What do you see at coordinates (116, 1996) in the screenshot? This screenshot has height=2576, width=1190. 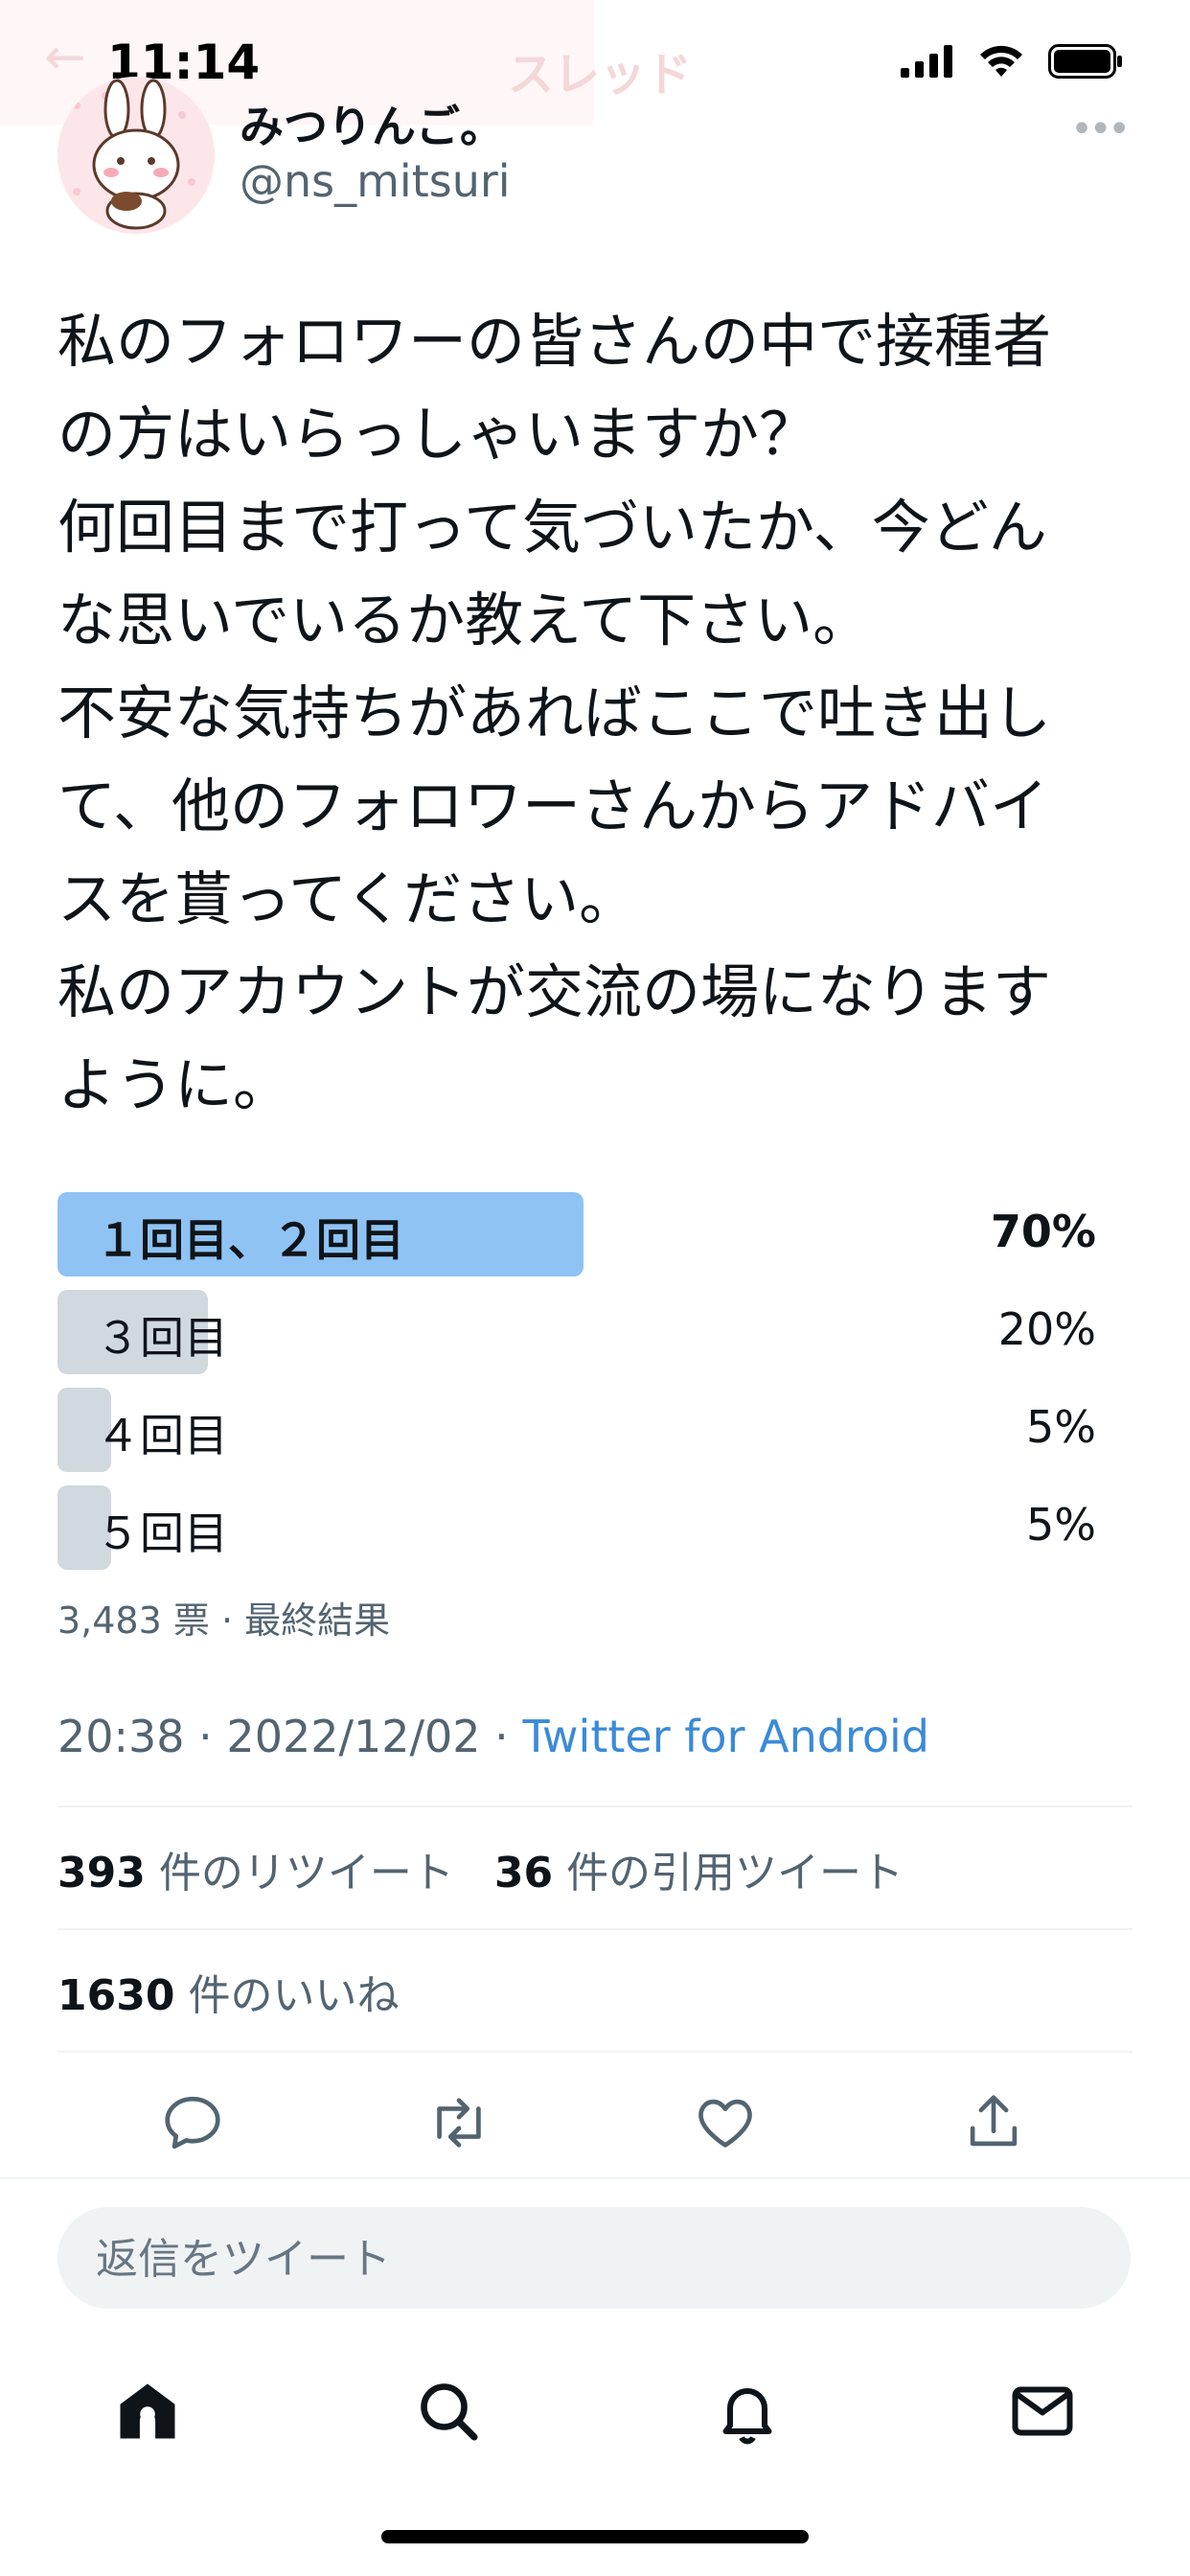 I see `likes-count: 1630` at bounding box center [116, 1996].